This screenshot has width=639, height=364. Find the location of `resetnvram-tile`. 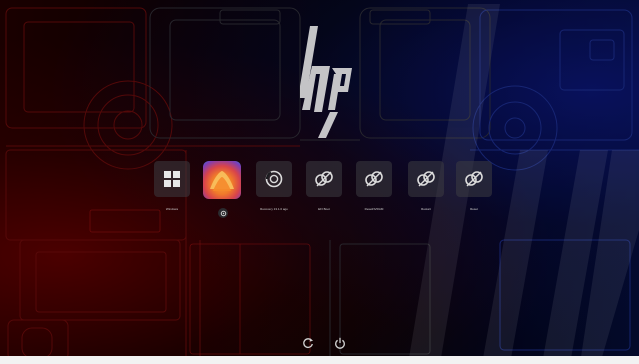

resetnvram-tile is located at coordinates (374, 179).